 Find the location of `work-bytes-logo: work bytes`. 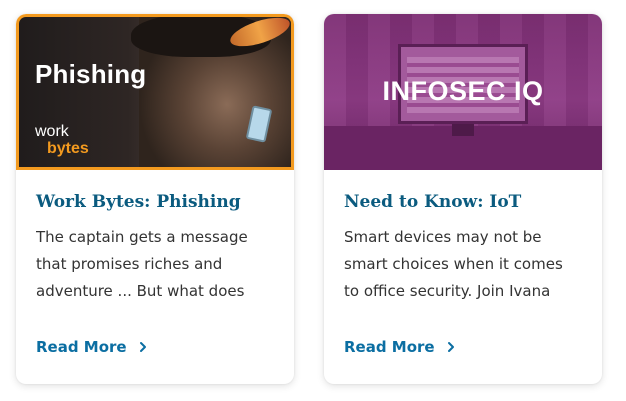

work-bytes-logo: work bytes is located at coordinates (62, 140).